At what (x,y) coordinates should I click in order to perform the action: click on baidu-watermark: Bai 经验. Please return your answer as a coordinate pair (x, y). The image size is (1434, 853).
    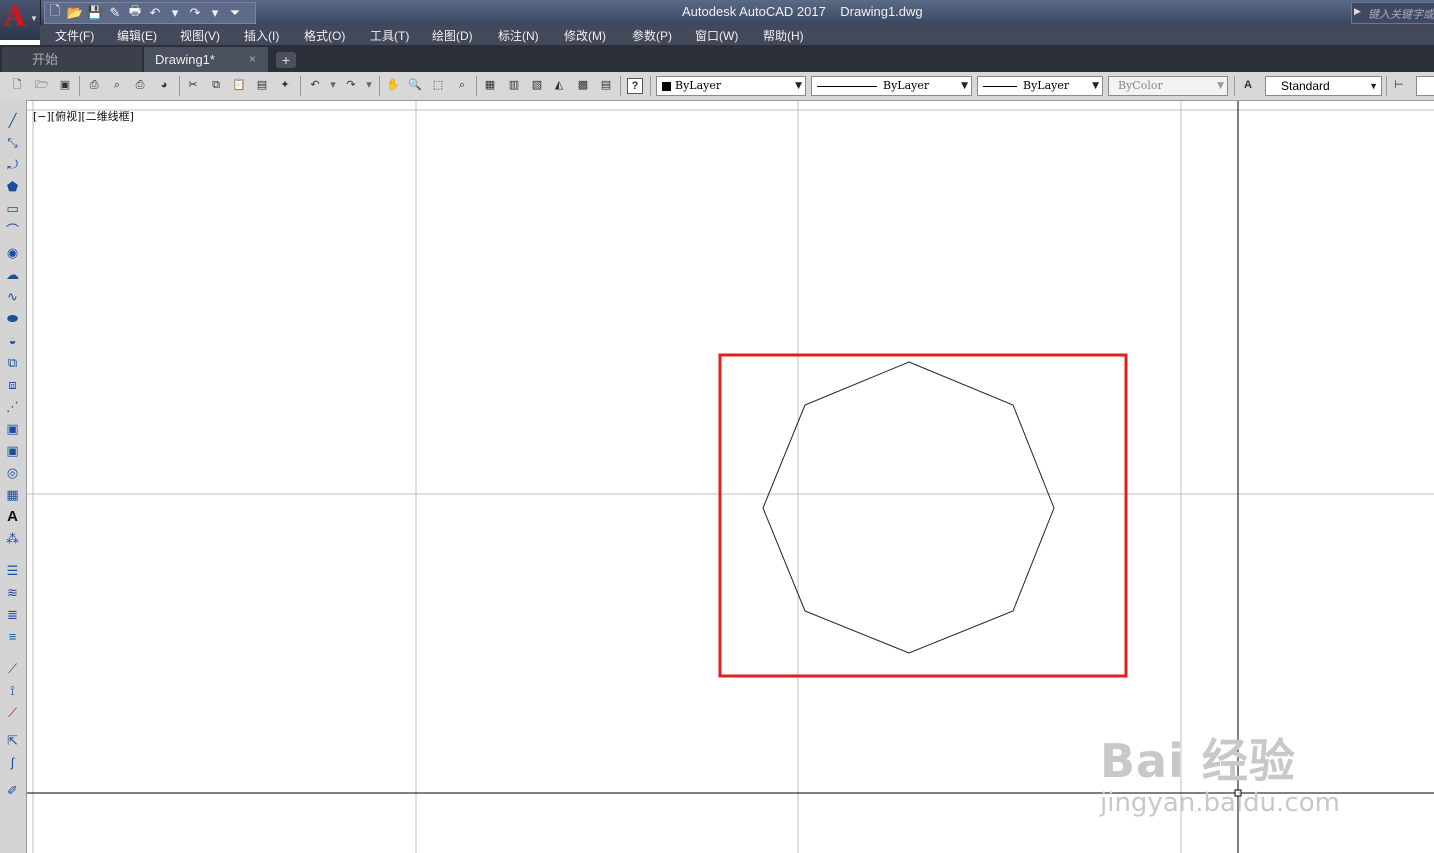
    Looking at the image, I should click on (1198, 761).